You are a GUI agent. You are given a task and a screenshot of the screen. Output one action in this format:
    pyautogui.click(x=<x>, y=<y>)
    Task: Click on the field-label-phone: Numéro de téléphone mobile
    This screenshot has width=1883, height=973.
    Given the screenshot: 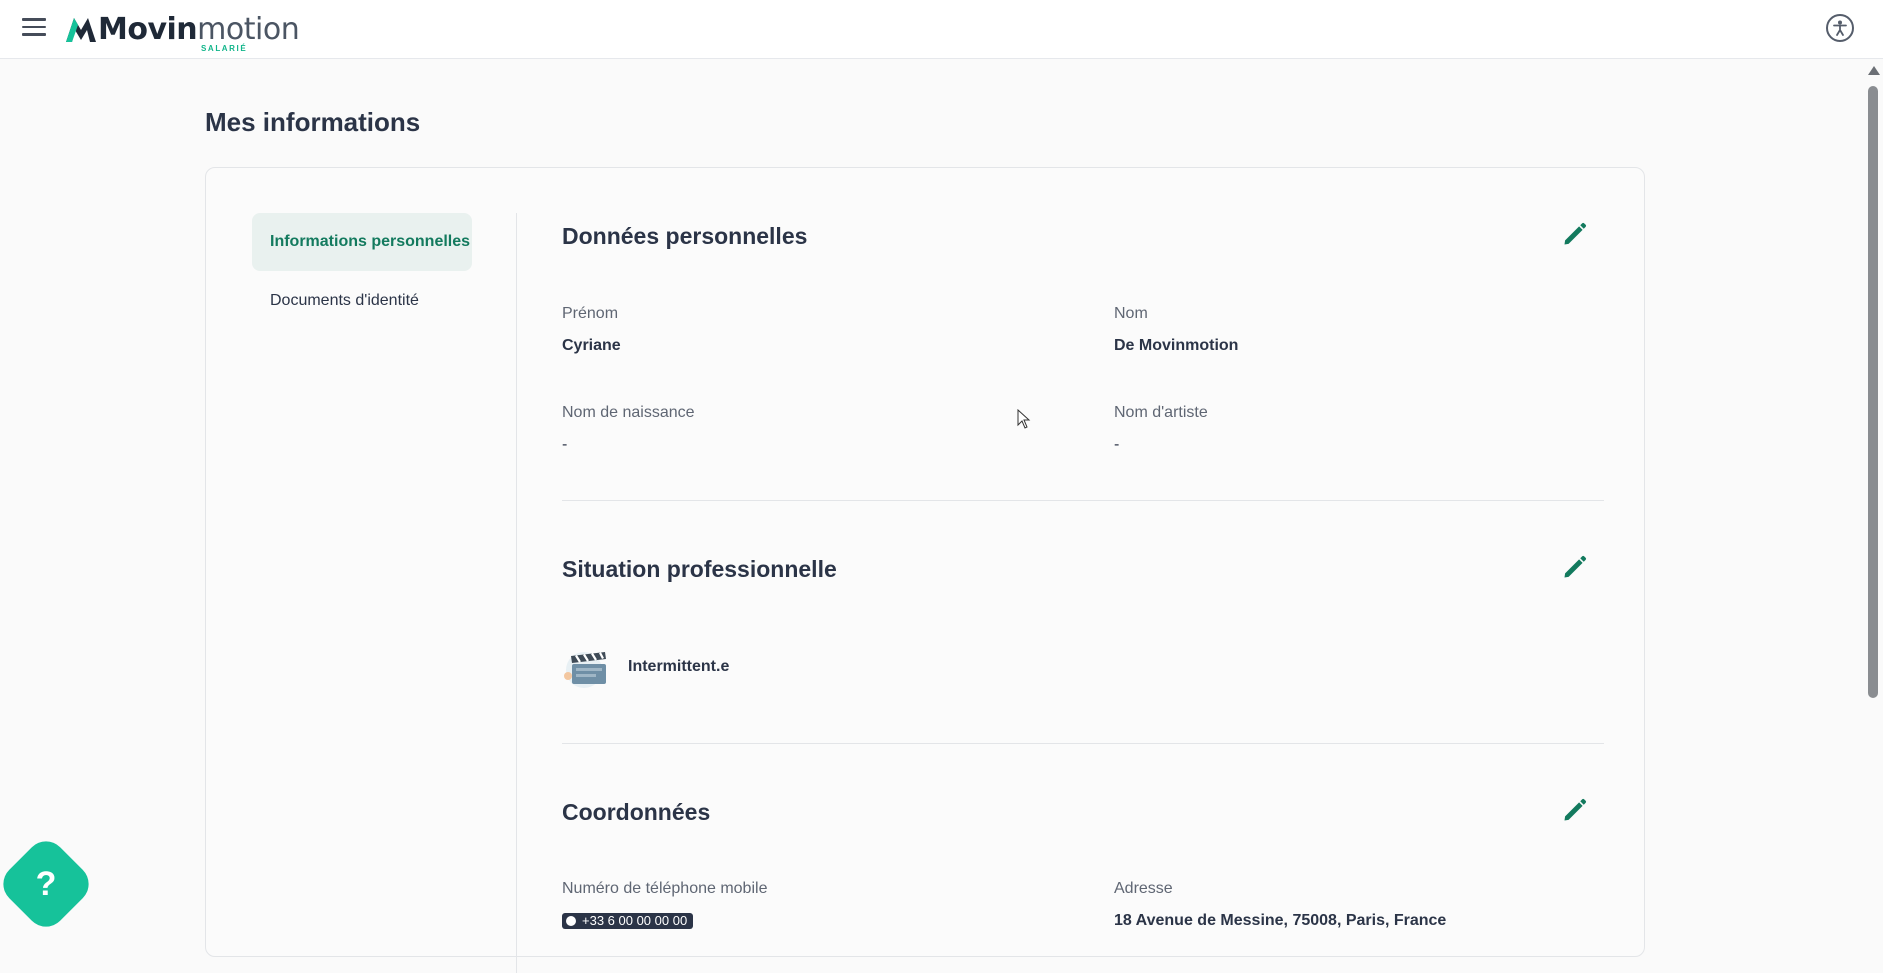 What is the action you would take?
    pyautogui.click(x=665, y=888)
    